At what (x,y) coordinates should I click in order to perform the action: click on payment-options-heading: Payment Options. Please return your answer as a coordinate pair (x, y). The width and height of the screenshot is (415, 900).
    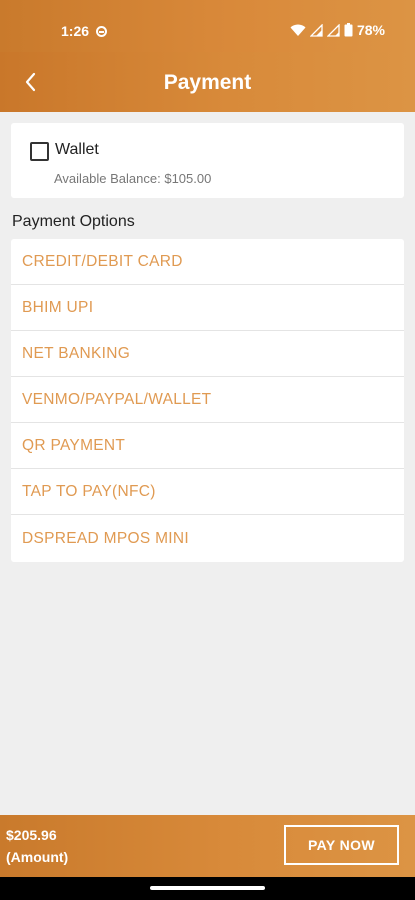
    Looking at the image, I should click on (73, 221).